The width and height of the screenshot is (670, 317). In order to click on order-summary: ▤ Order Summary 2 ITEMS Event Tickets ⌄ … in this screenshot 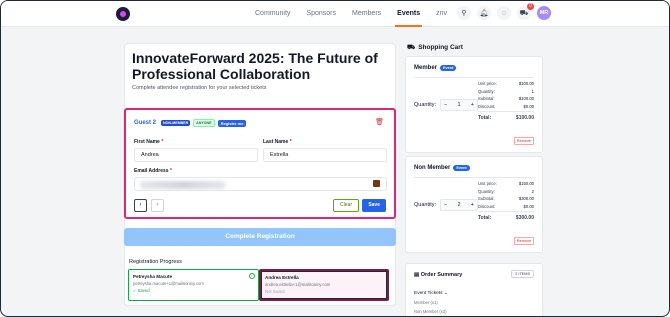, I will do `click(474, 289)`.